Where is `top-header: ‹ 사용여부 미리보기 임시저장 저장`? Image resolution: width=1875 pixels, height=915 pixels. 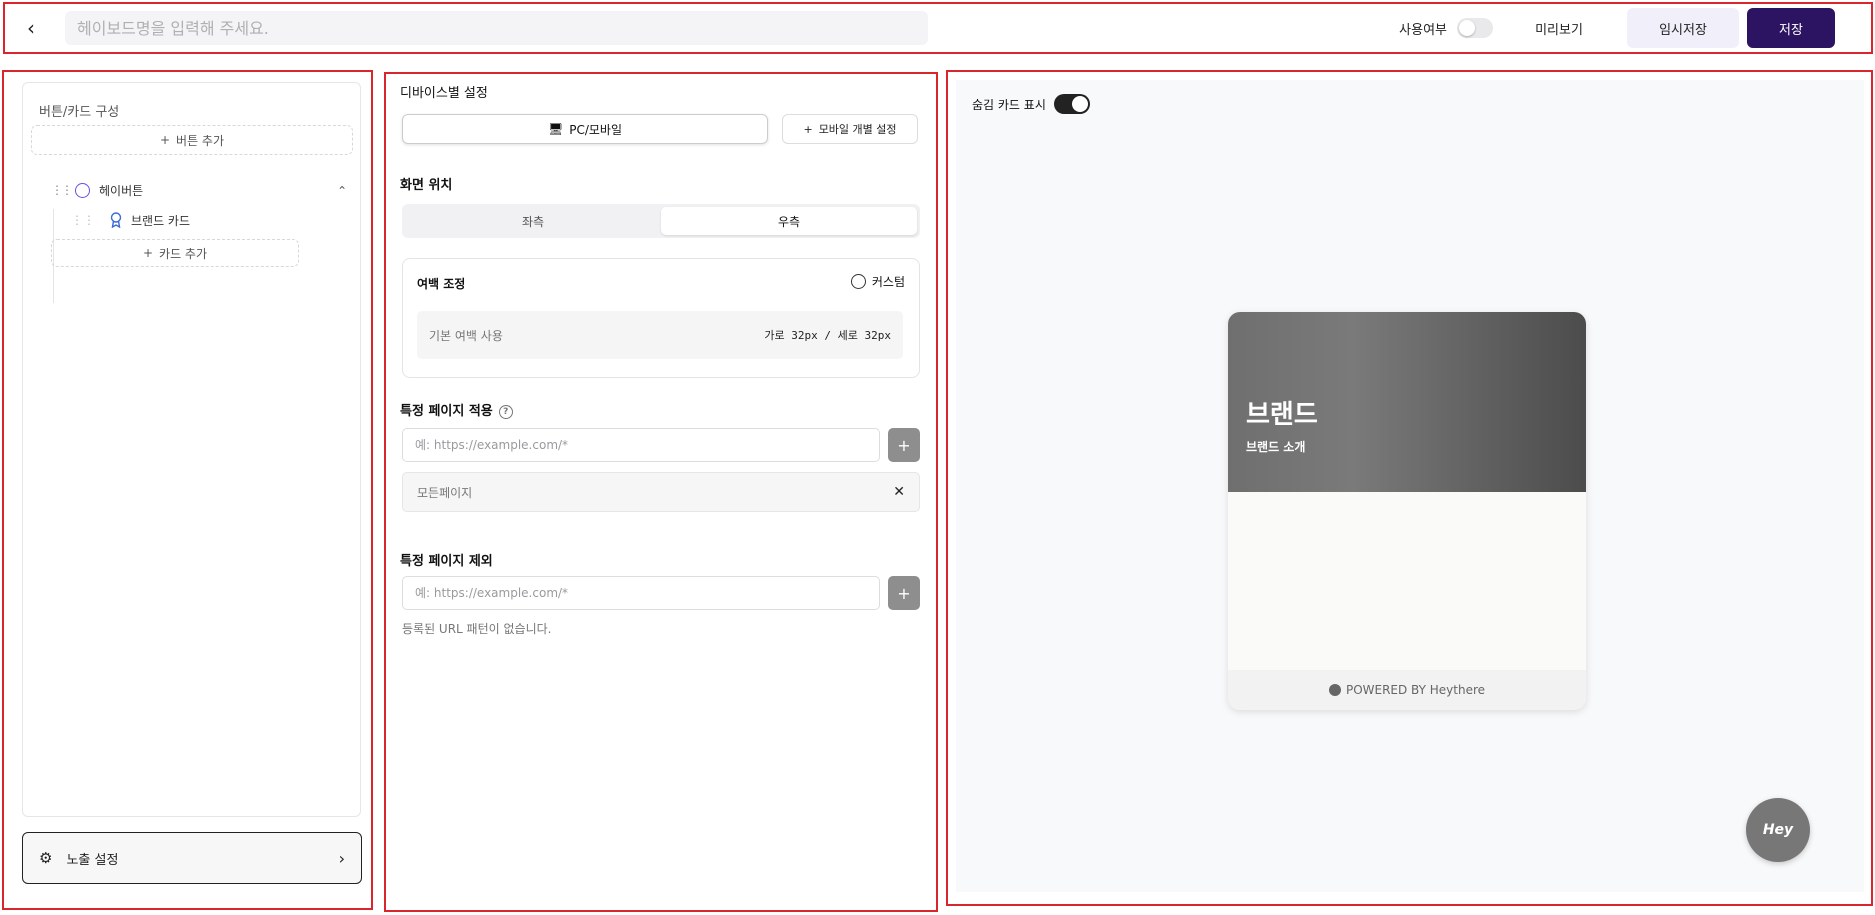
top-header: ‹ 사용여부 미리보기 임시저장 저장 is located at coordinates (938, 28).